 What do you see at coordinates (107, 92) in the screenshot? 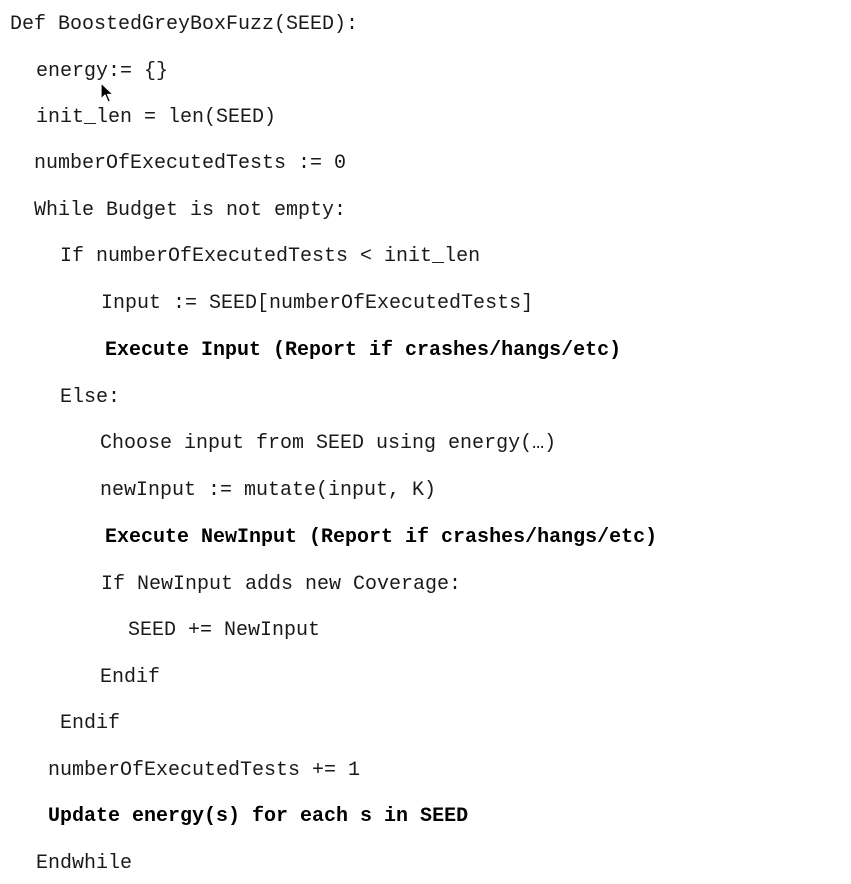
I see `mouse-pointer-icon` at bounding box center [107, 92].